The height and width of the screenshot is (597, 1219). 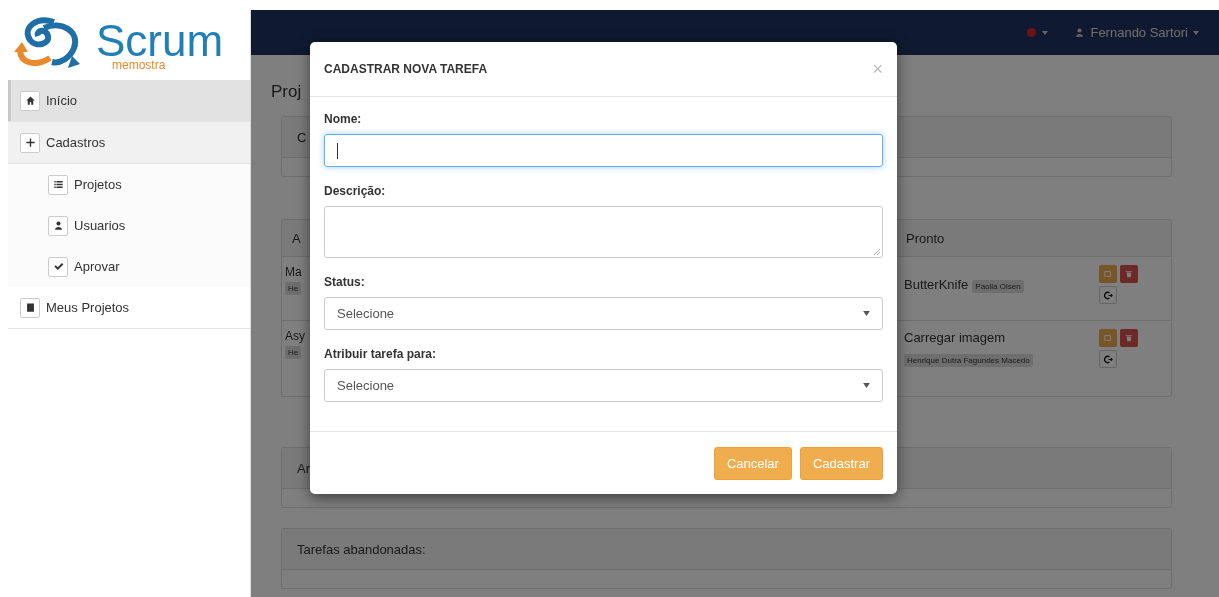 What do you see at coordinates (603, 232) in the screenshot?
I see `textarea-field` at bounding box center [603, 232].